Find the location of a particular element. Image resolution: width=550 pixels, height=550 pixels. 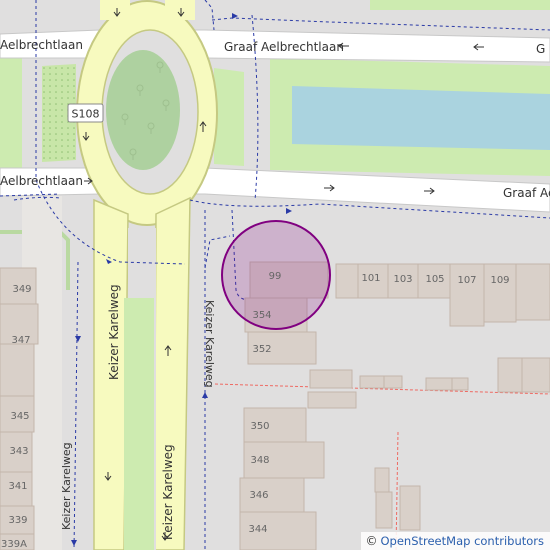

grass-area-left is located at coordinates (11, 111).